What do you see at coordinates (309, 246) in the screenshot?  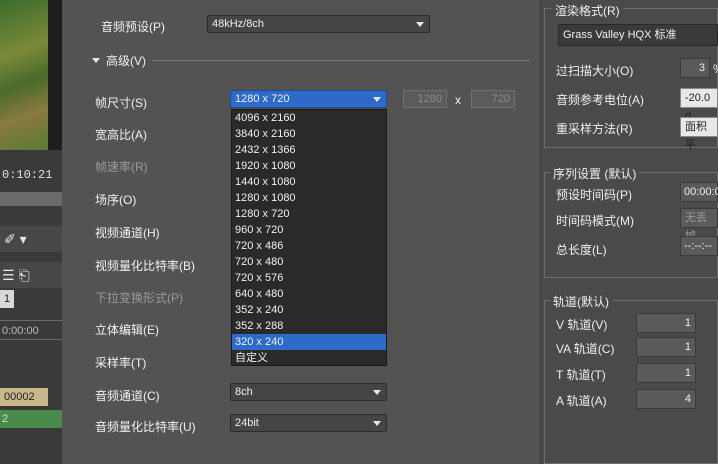 I see `frame-size-option: 720 x 486` at bounding box center [309, 246].